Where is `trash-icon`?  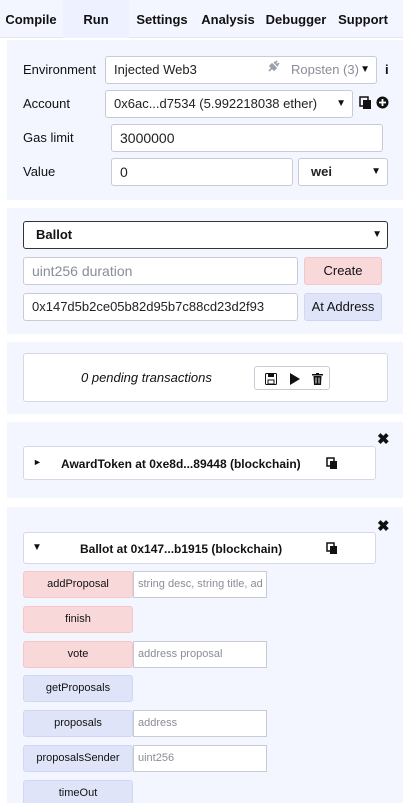 trash-icon is located at coordinates (317, 381).